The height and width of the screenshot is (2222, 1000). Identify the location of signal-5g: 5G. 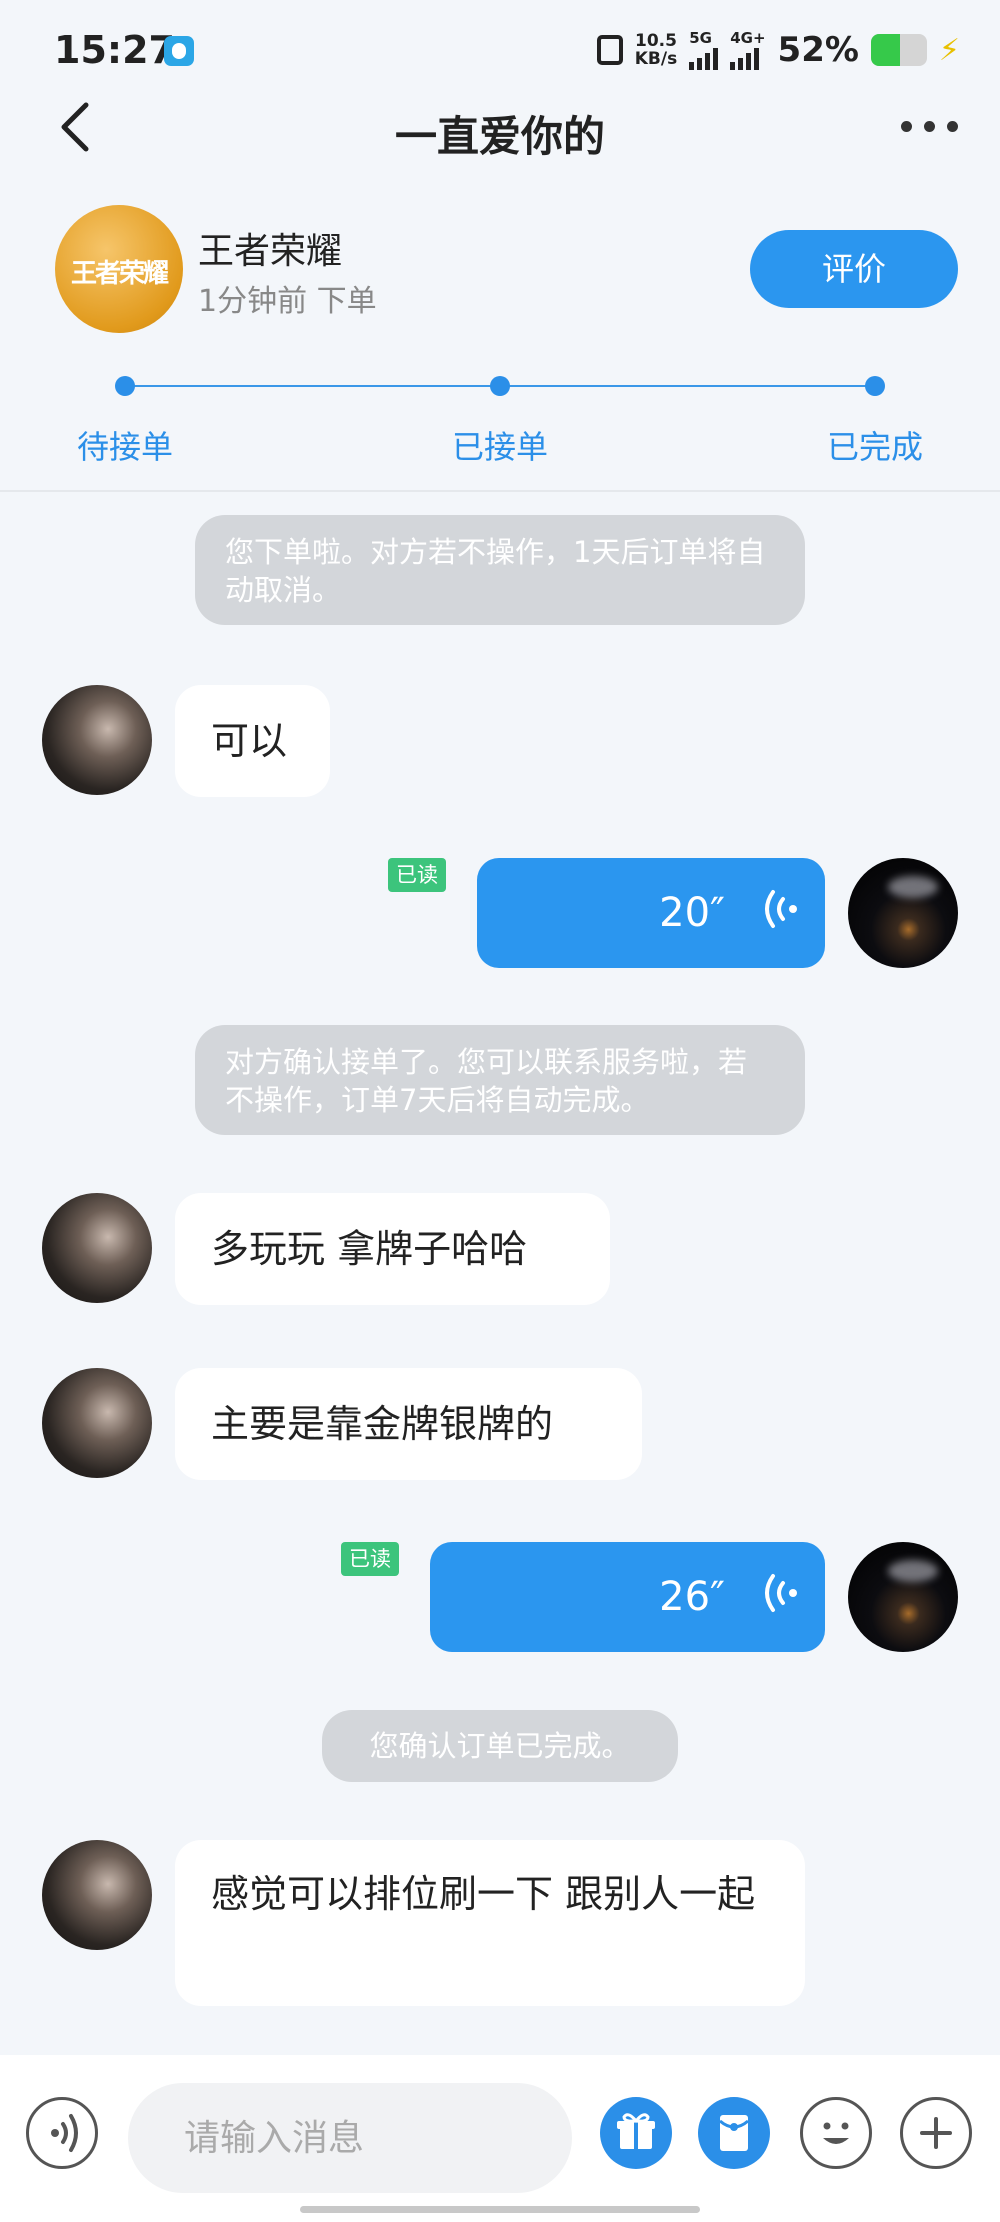
(704, 49).